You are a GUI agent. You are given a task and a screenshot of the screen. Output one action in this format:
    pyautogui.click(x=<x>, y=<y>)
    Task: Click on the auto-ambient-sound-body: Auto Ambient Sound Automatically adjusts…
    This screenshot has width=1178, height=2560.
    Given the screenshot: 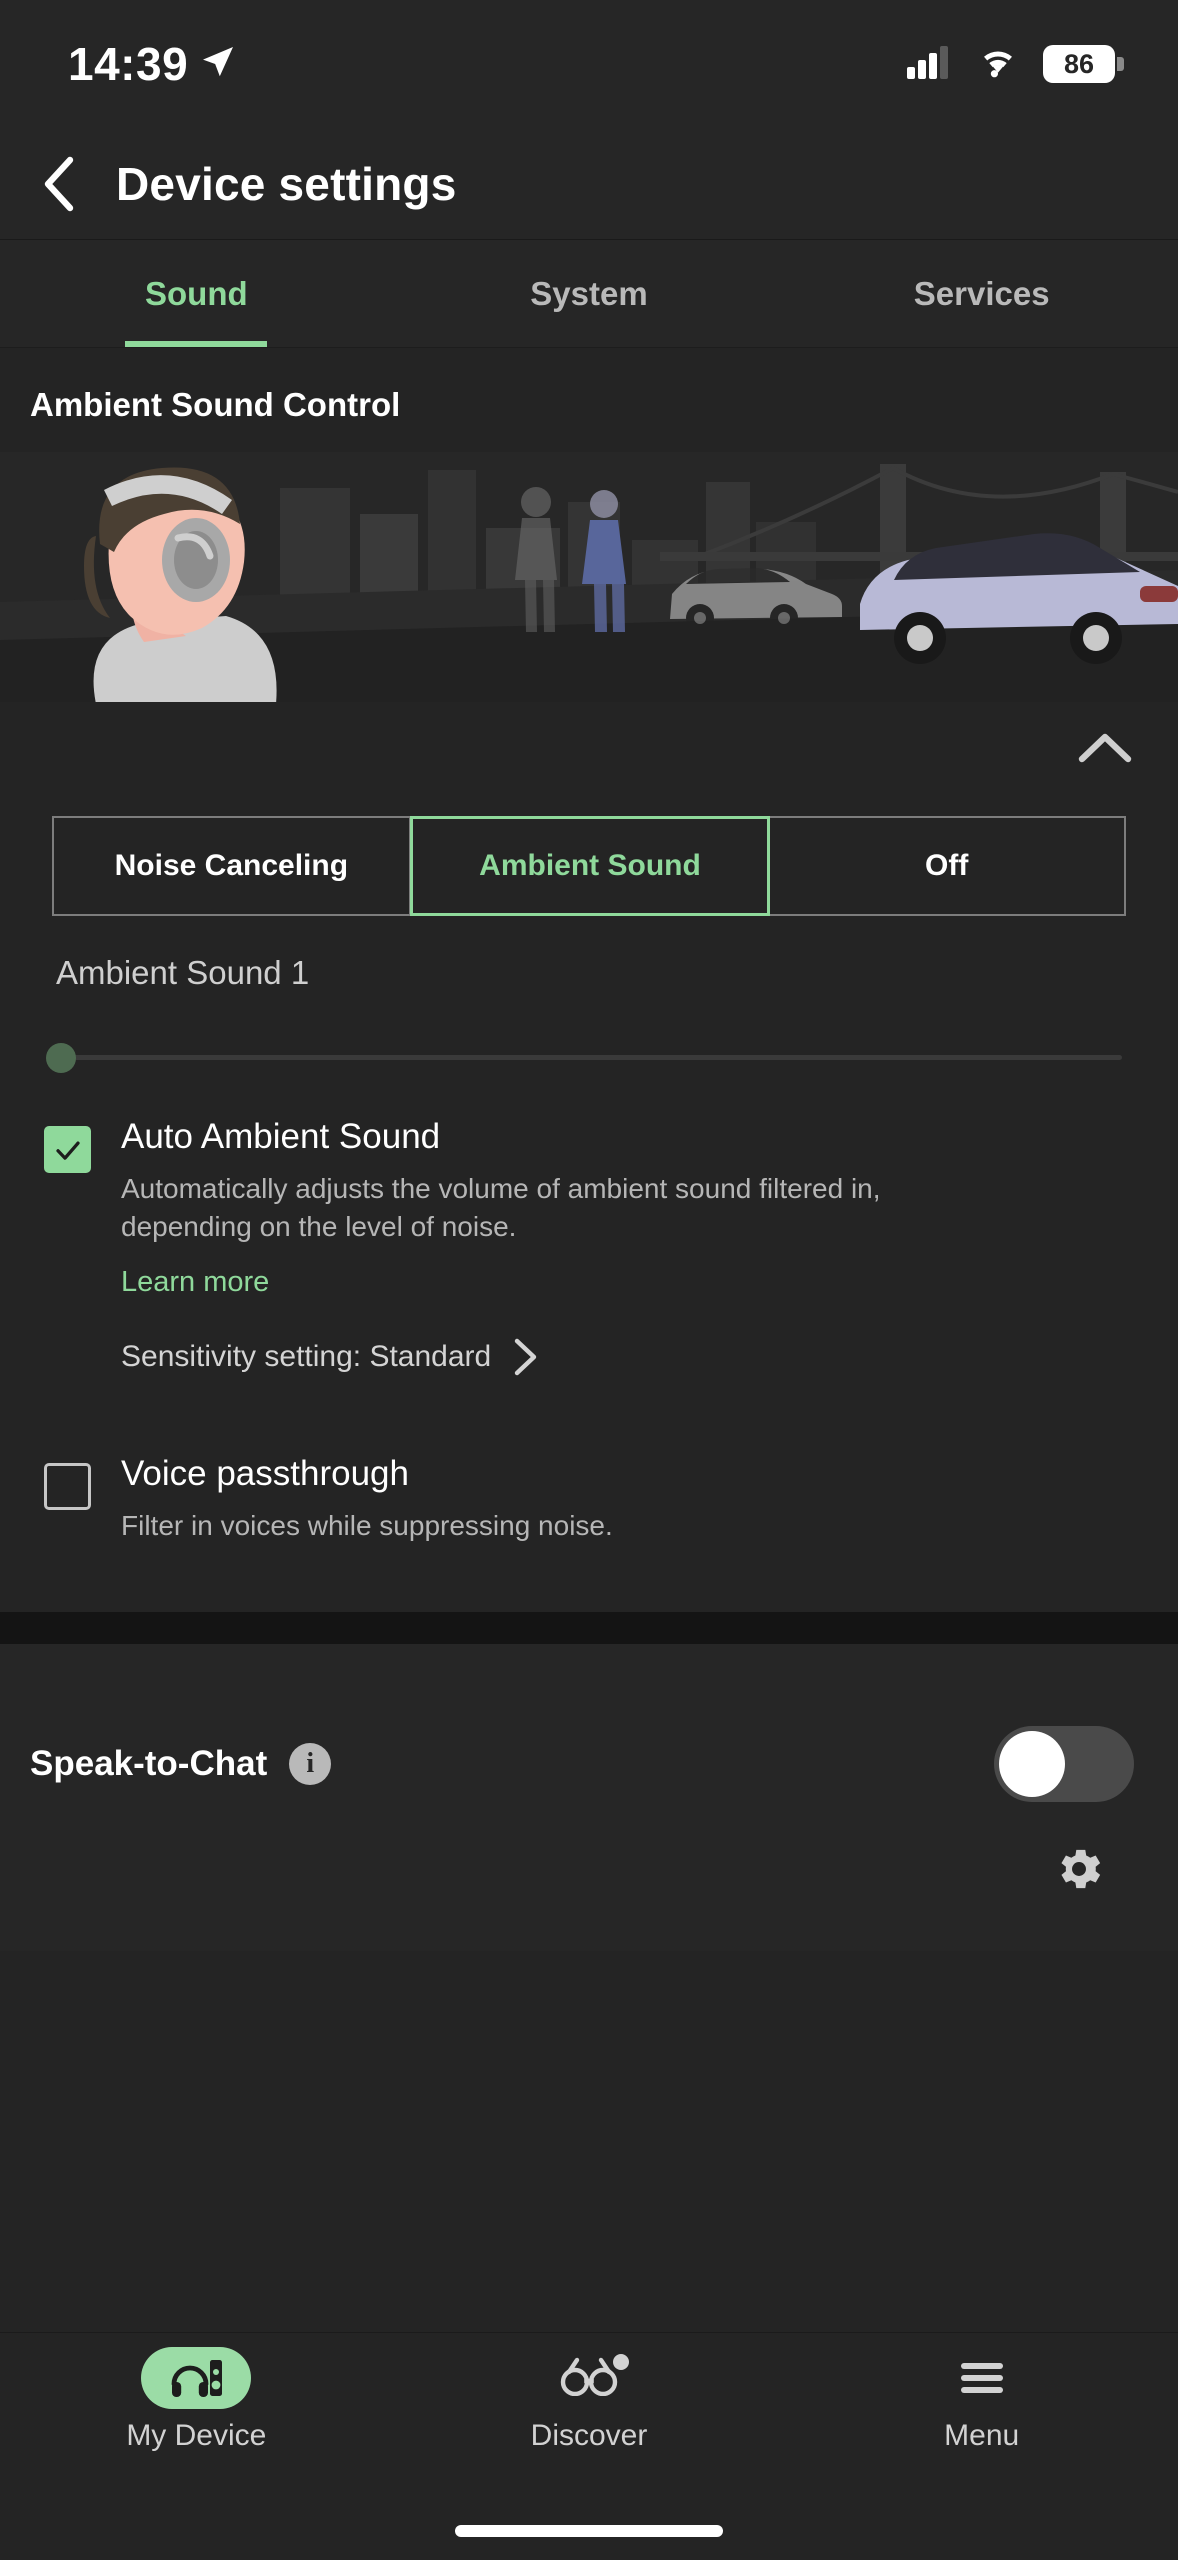 What is the action you would take?
    pyautogui.click(x=521, y=1246)
    